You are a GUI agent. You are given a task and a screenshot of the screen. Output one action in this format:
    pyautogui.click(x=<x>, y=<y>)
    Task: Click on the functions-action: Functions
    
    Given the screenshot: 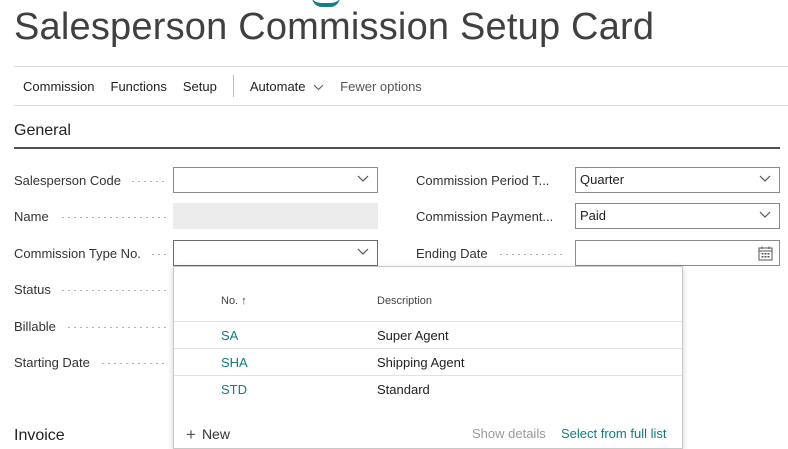 What is the action you would take?
    pyautogui.click(x=139, y=86)
    